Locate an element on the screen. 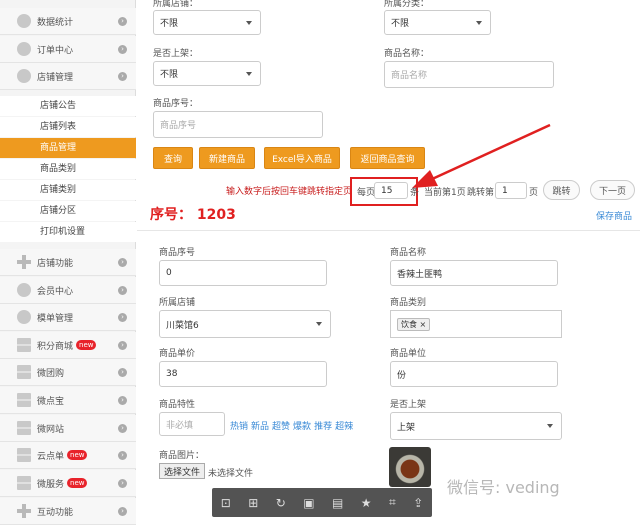 This screenshot has width=640, height=525. sidebar-item-store-func: 店铺功能 › is located at coordinates (68, 262).